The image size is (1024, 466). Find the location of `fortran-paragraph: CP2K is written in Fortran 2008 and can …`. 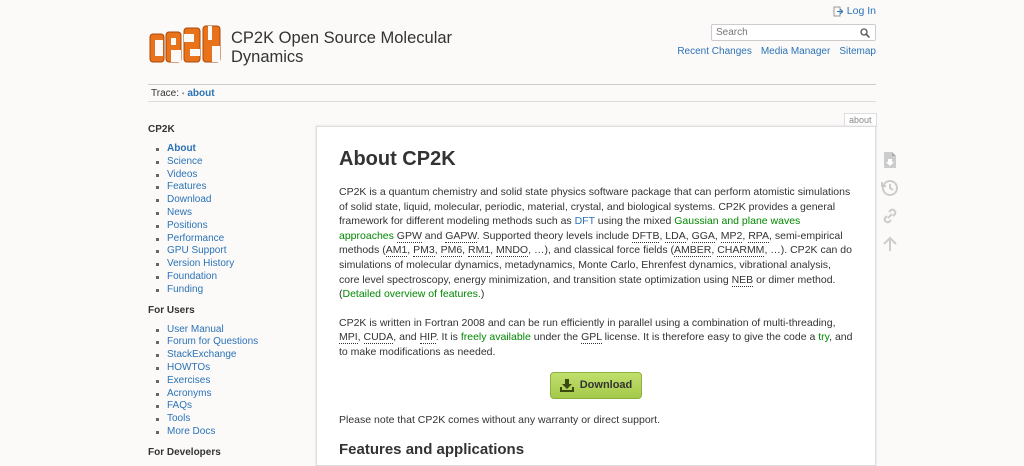

fortran-paragraph: CP2K is written in Fortran 2008 and can … is located at coordinates (596, 337).